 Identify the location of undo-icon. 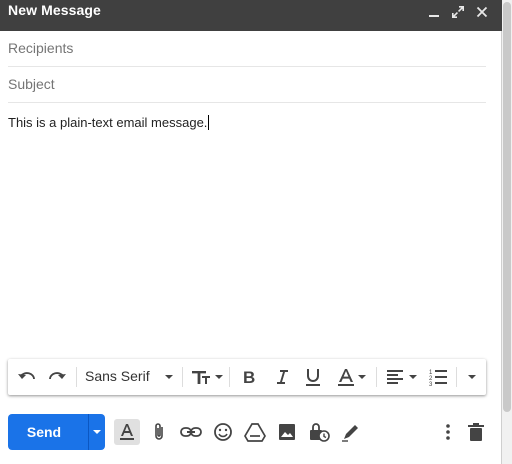
(27, 377).